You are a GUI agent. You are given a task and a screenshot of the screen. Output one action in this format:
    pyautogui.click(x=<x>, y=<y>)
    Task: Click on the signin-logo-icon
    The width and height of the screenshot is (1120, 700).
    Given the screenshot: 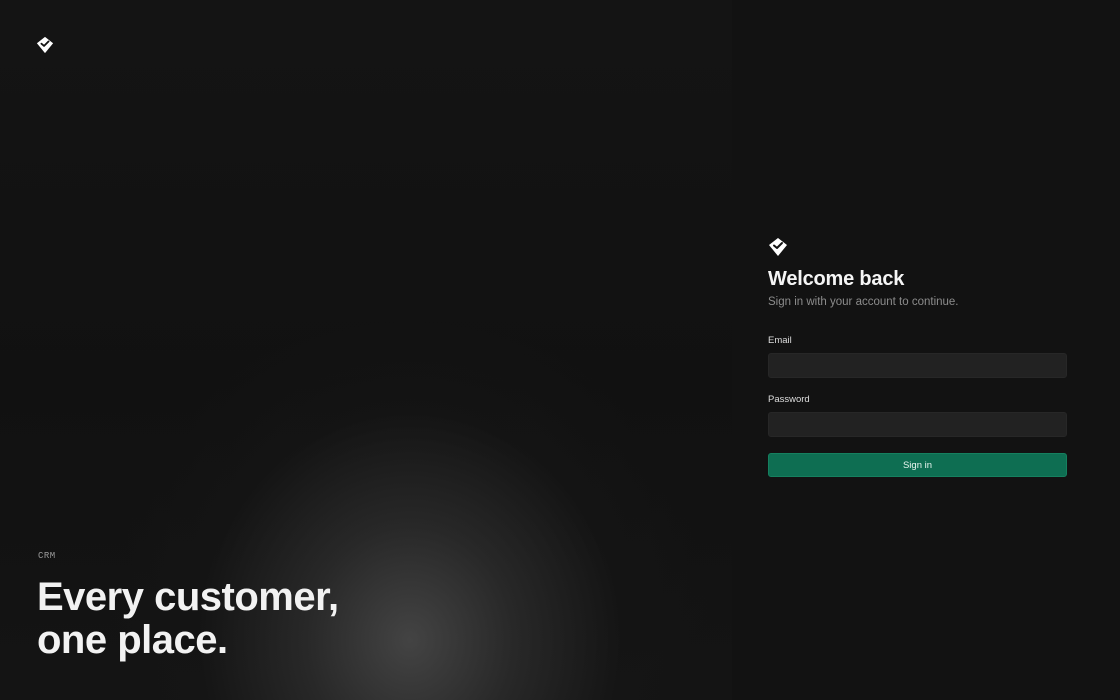 What is the action you would take?
    pyautogui.click(x=778, y=247)
    